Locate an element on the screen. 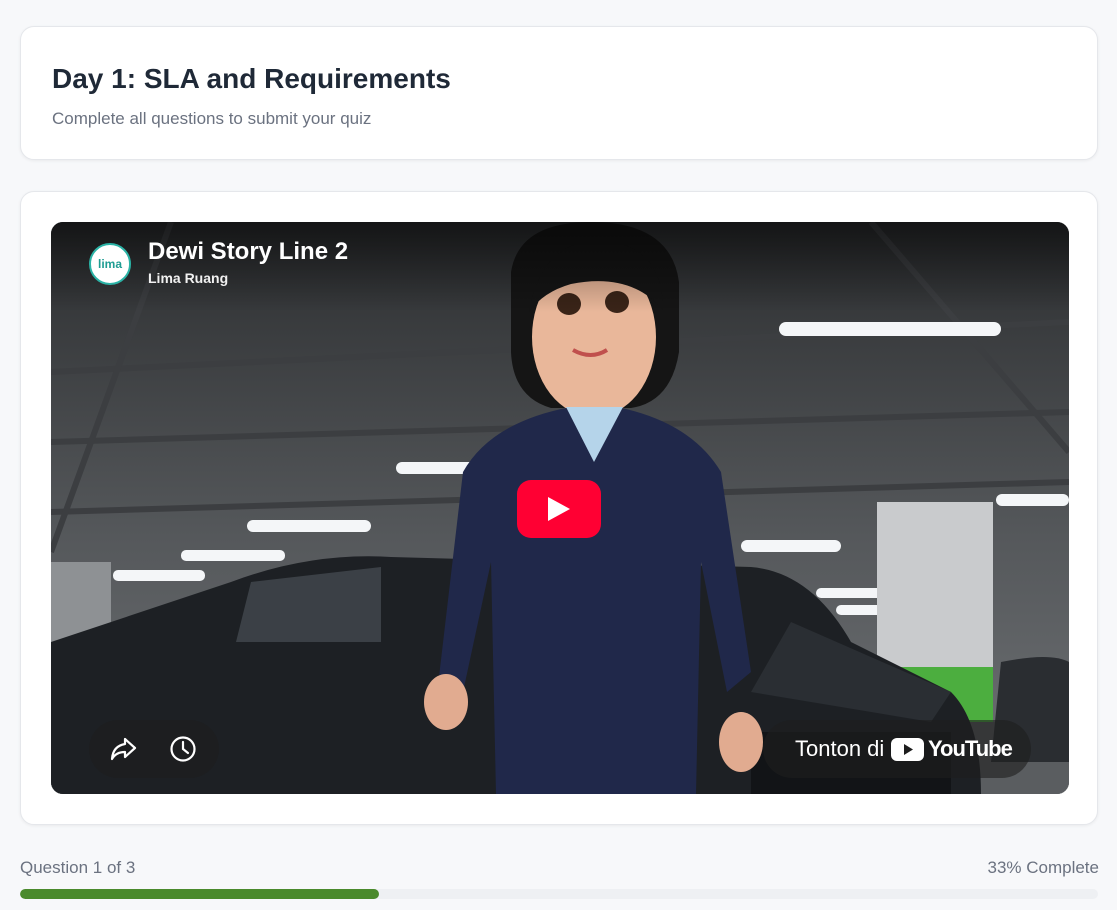 Image resolution: width=1117 pixels, height=910 pixels. watch-later-icon is located at coordinates (183, 749).